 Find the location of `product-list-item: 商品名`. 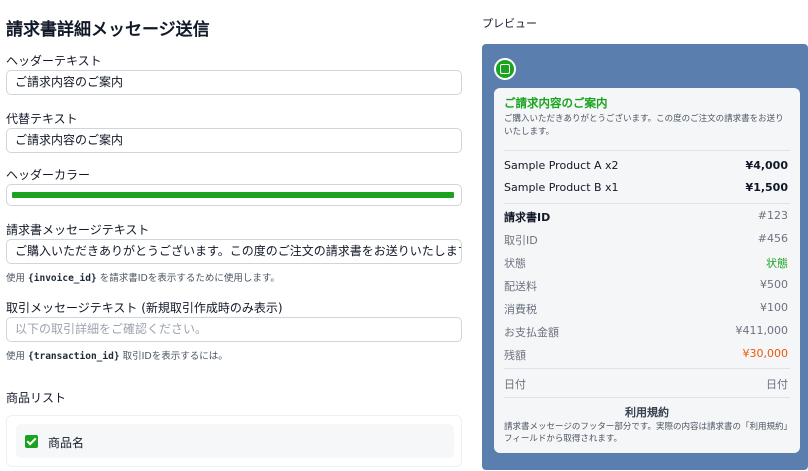

product-list-item: 商品名 is located at coordinates (235, 441).